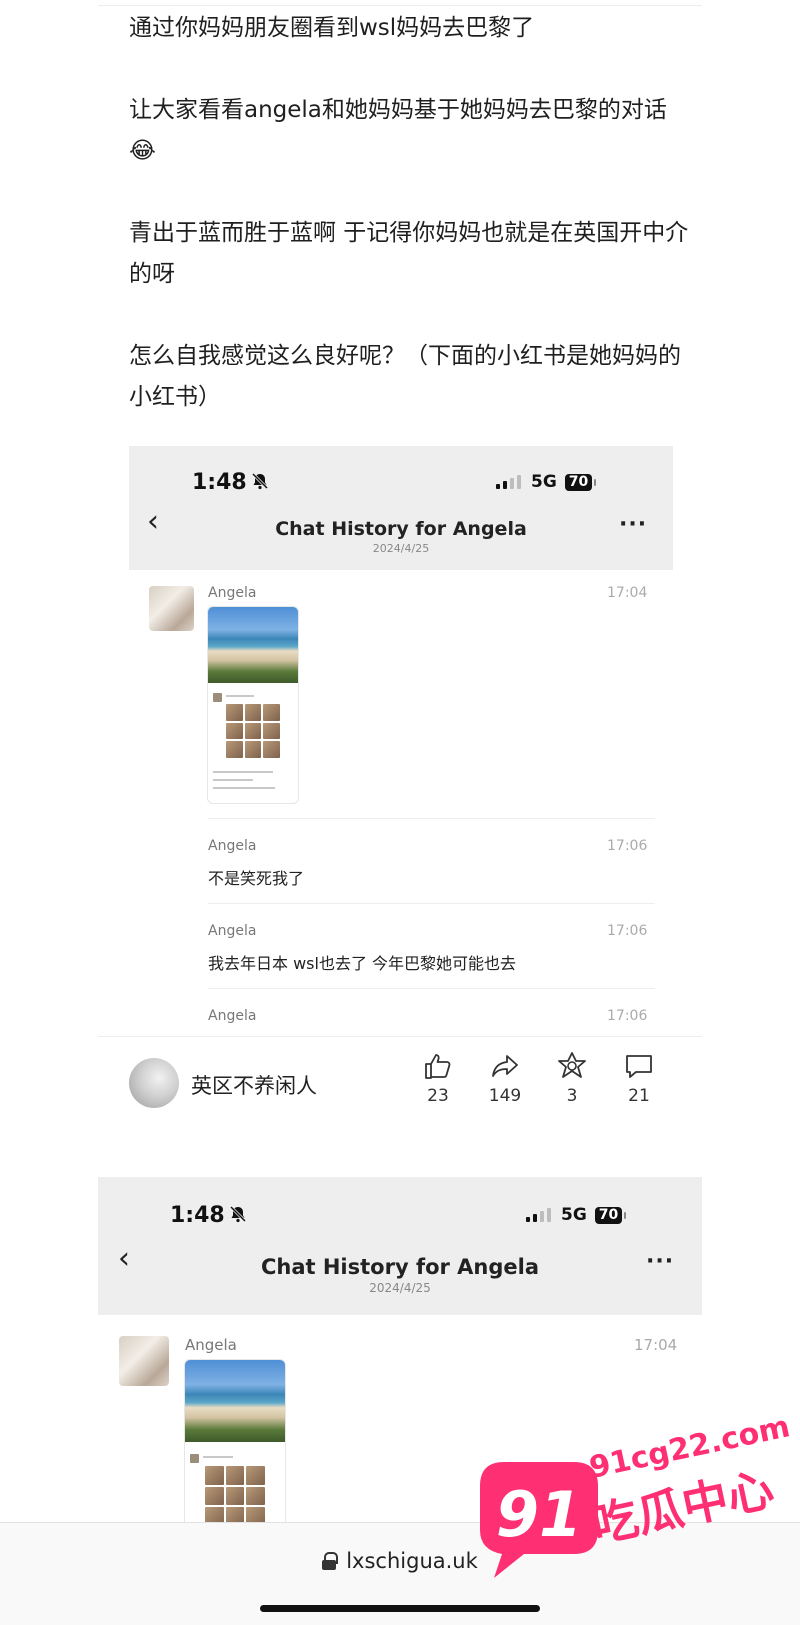  I want to click on watermark-logo: 91 91cg22.com 吃瓜中心, so click(631, 1496).